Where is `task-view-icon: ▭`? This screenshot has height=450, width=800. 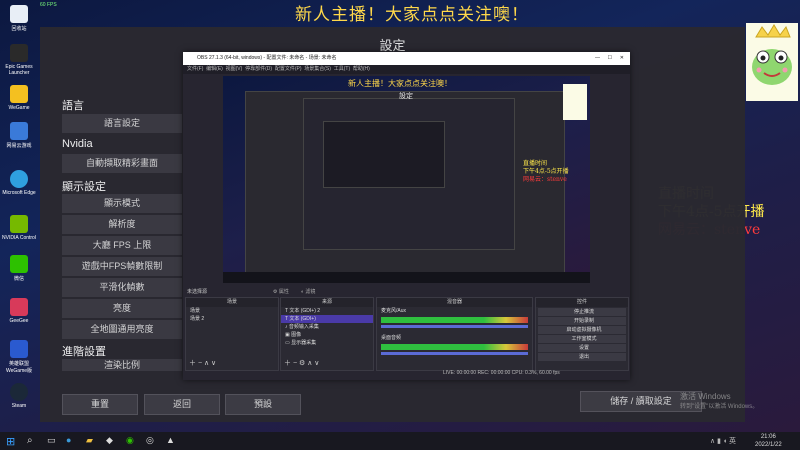
task-view-icon: ▭ is located at coordinates (51, 440).